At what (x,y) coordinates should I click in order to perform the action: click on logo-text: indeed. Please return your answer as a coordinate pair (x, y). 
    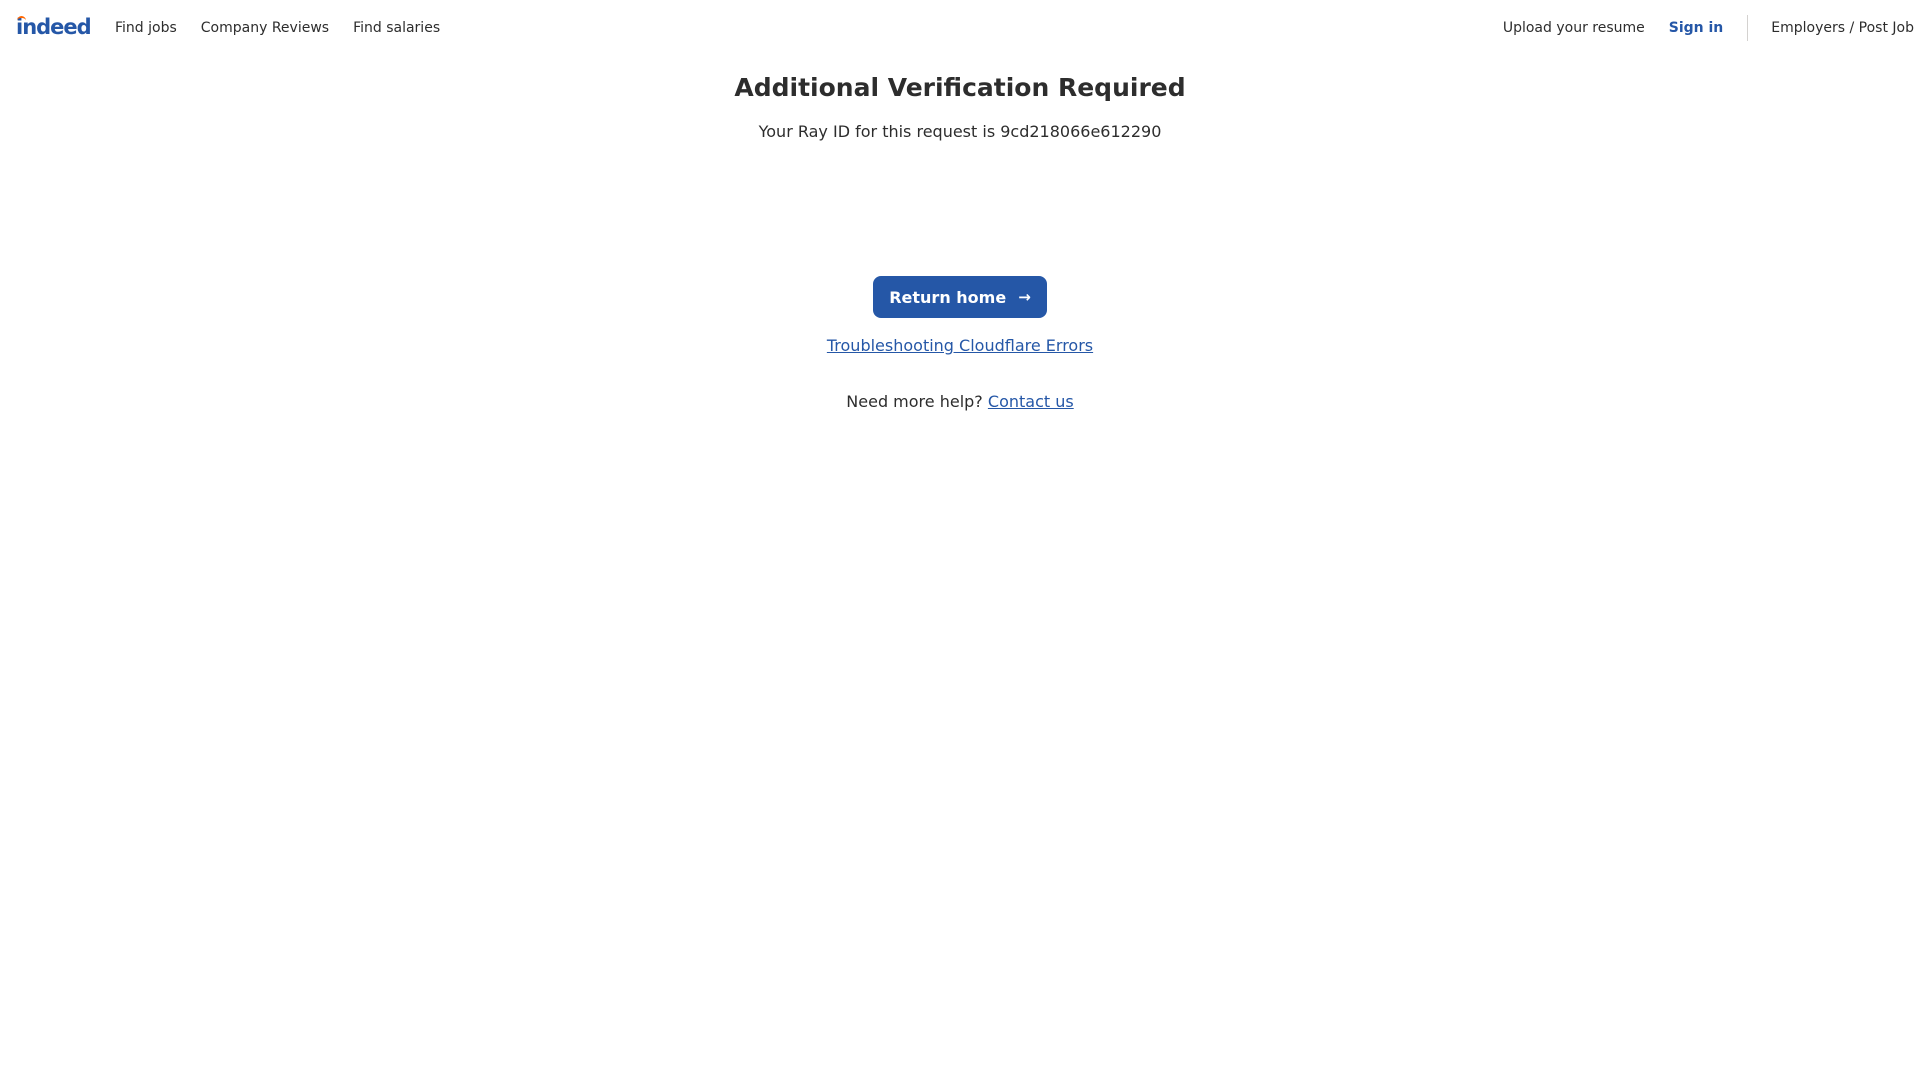
    Looking at the image, I should click on (54, 27).